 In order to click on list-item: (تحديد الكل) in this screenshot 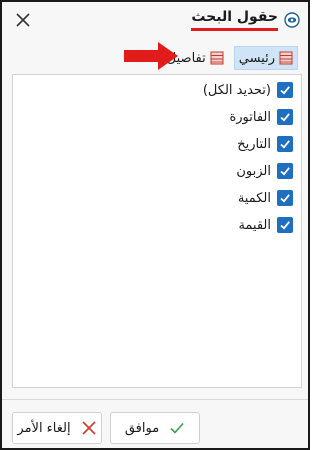, I will do `click(248, 90)`.